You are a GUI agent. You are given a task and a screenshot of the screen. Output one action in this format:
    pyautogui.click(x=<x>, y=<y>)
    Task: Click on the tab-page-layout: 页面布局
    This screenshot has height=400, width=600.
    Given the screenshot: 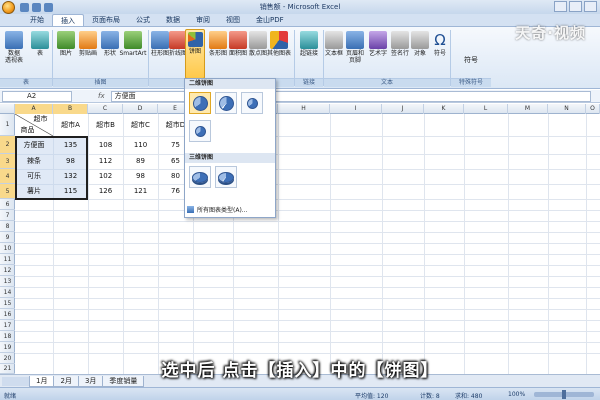 What is the action you would take?
    pyautogui.click(x=106, y=20)
    